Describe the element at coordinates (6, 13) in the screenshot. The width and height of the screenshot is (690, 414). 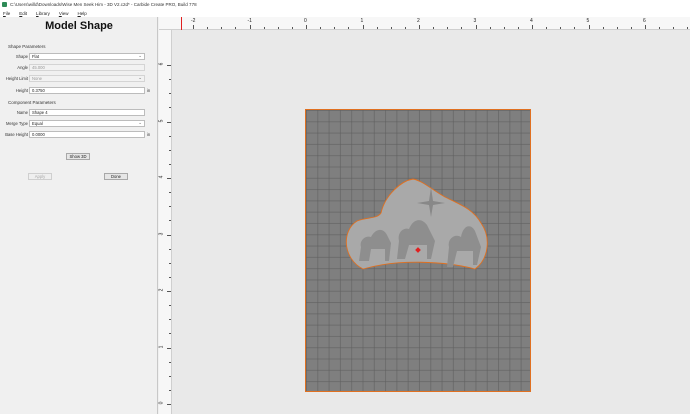
I see `menu-file: File` at that location.